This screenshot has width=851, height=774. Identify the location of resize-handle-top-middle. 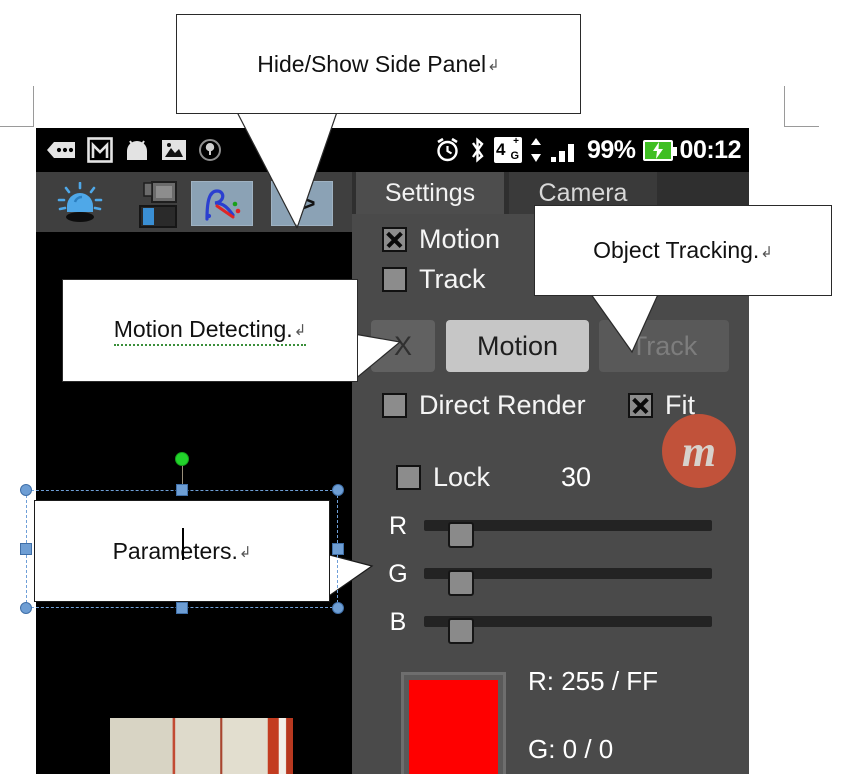
(182, 490).